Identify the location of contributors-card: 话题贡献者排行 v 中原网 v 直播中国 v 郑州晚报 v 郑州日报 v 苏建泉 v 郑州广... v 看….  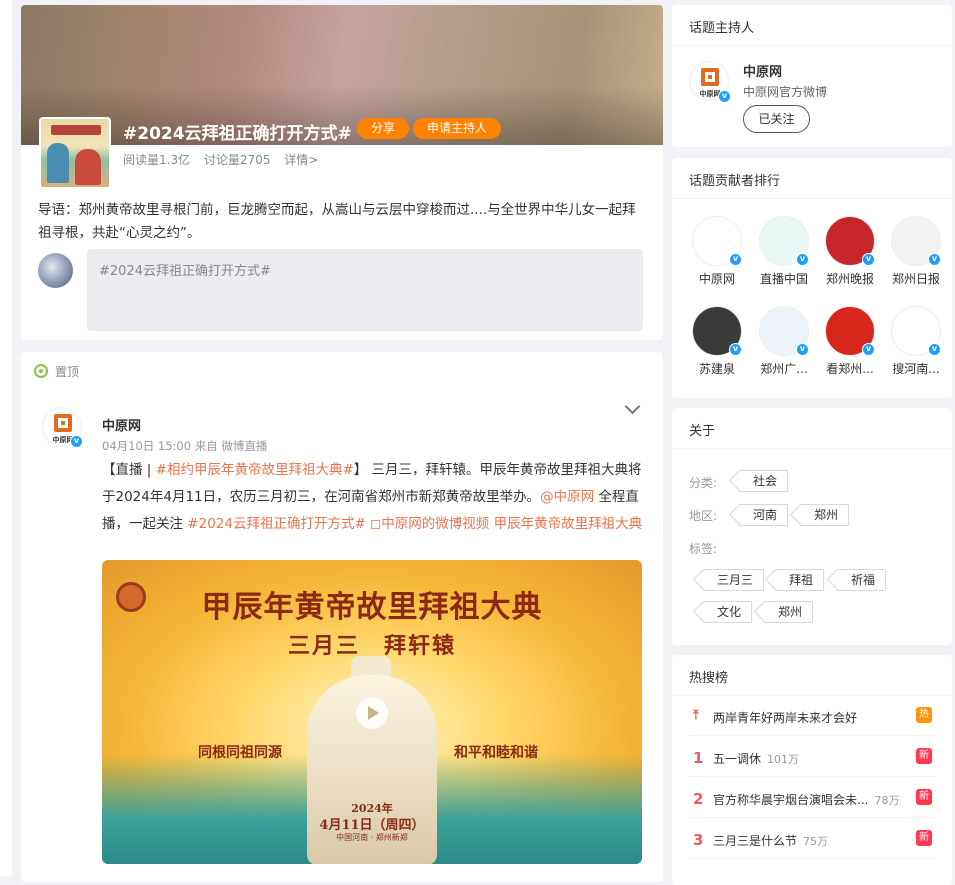
(812, 278).